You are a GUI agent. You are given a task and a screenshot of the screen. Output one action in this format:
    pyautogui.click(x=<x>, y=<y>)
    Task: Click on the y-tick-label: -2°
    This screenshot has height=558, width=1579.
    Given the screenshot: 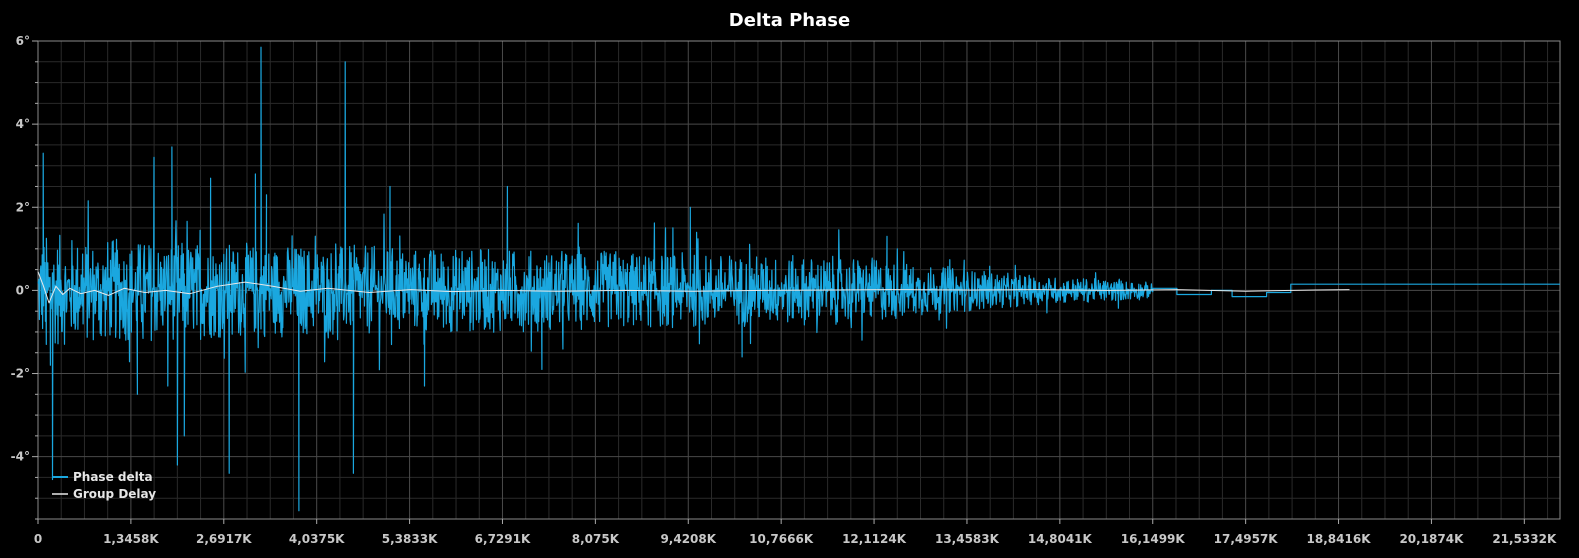 What is the action you would take?
    pyautogui.click(x=20, y=374)
    